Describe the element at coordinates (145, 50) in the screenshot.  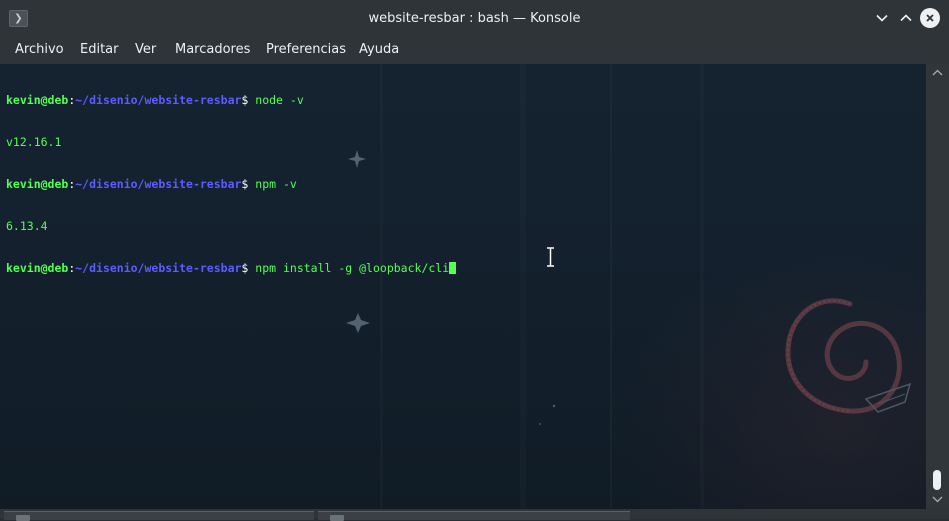
I see `menu-ver: Ver` at that location.